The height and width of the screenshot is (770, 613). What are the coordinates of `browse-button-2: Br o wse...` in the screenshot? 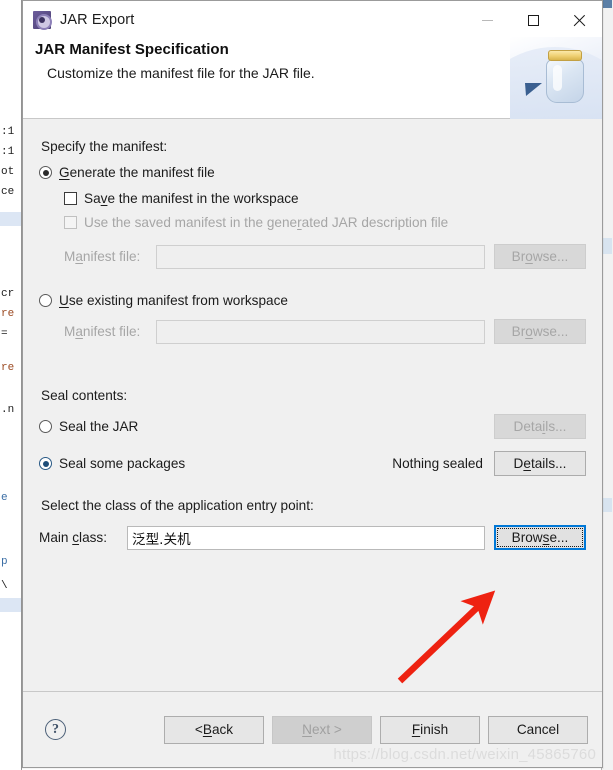 It's located at (540, 331).